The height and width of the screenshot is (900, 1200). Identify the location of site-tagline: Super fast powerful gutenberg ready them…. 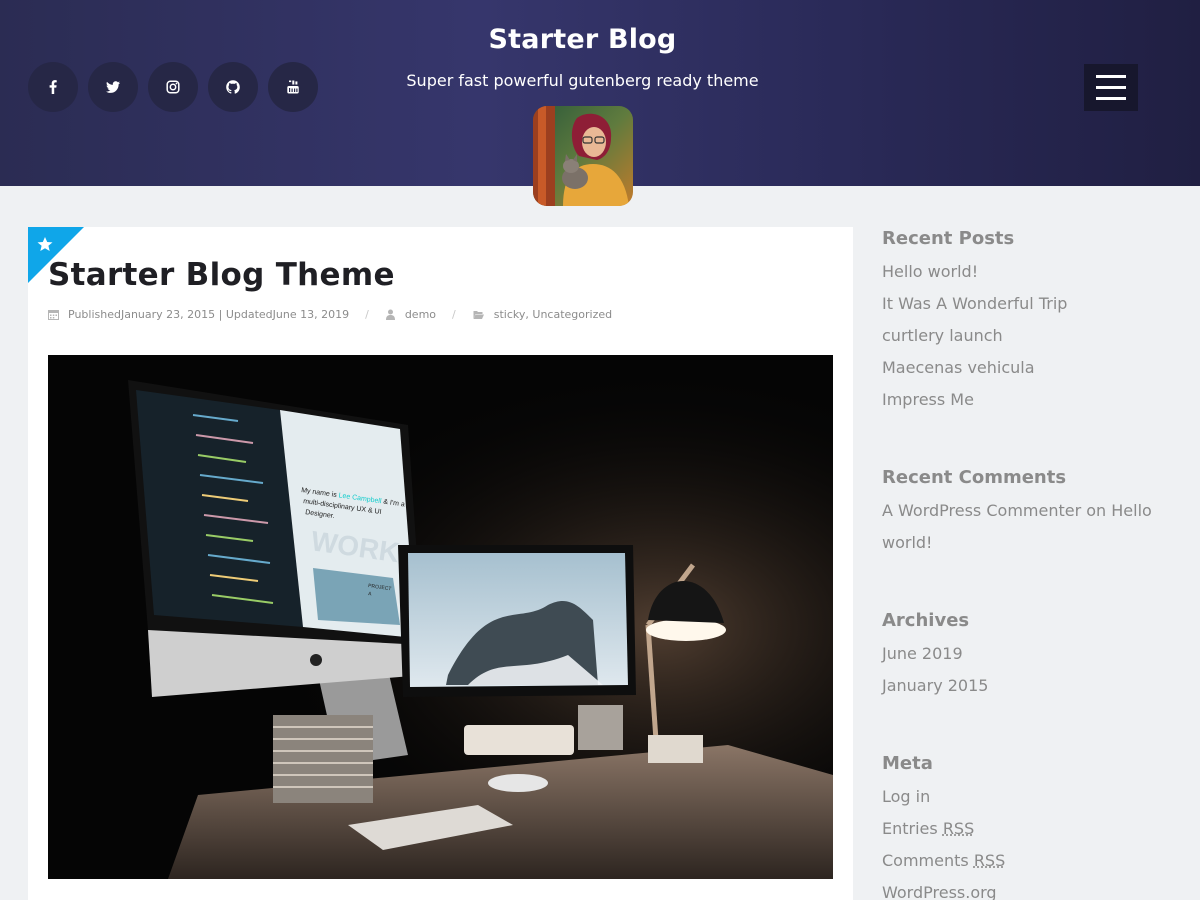
(582, 80).